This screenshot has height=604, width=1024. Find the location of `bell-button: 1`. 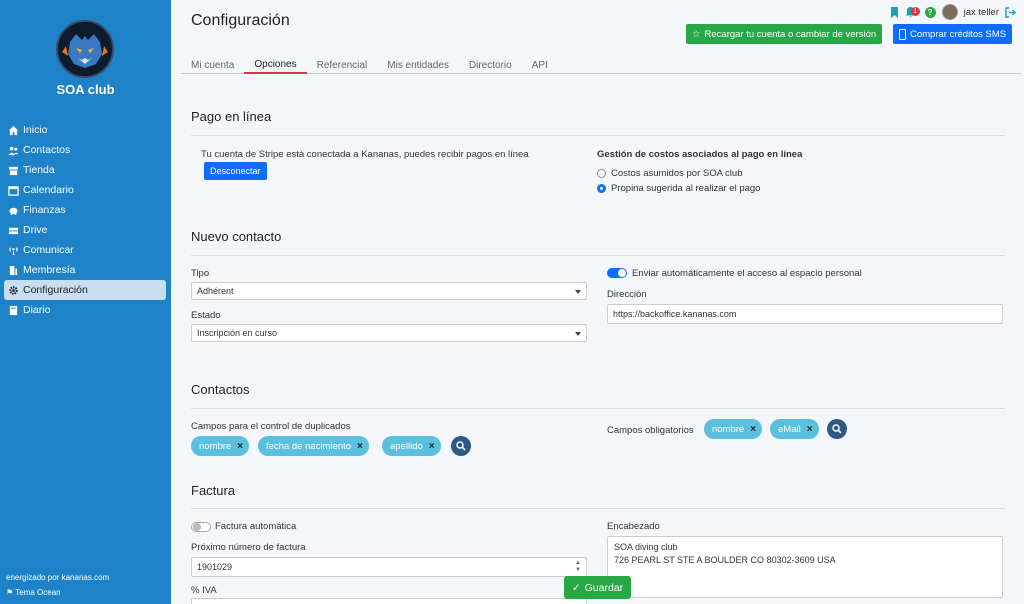

bell-button: 1 is located at coordinates (912, 12).